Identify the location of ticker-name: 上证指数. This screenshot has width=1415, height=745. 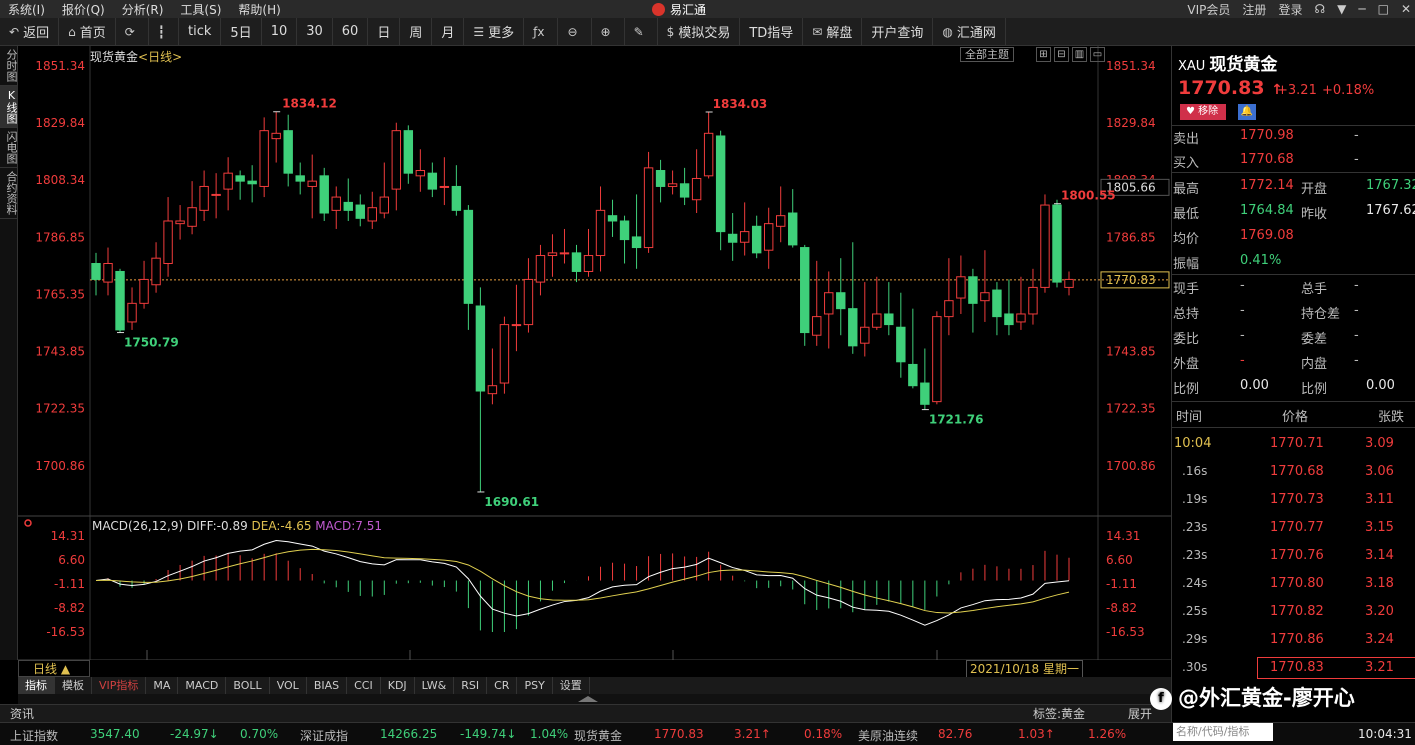
(34, 735).